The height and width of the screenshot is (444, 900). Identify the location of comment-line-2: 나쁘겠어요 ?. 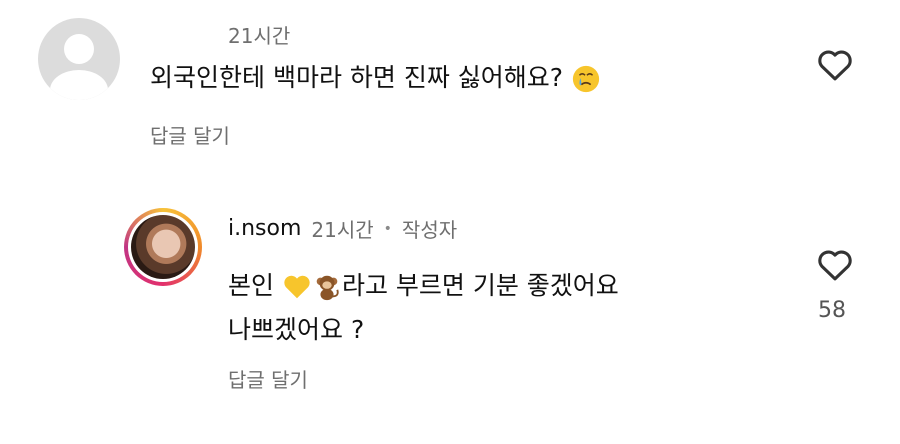
(296, 329).